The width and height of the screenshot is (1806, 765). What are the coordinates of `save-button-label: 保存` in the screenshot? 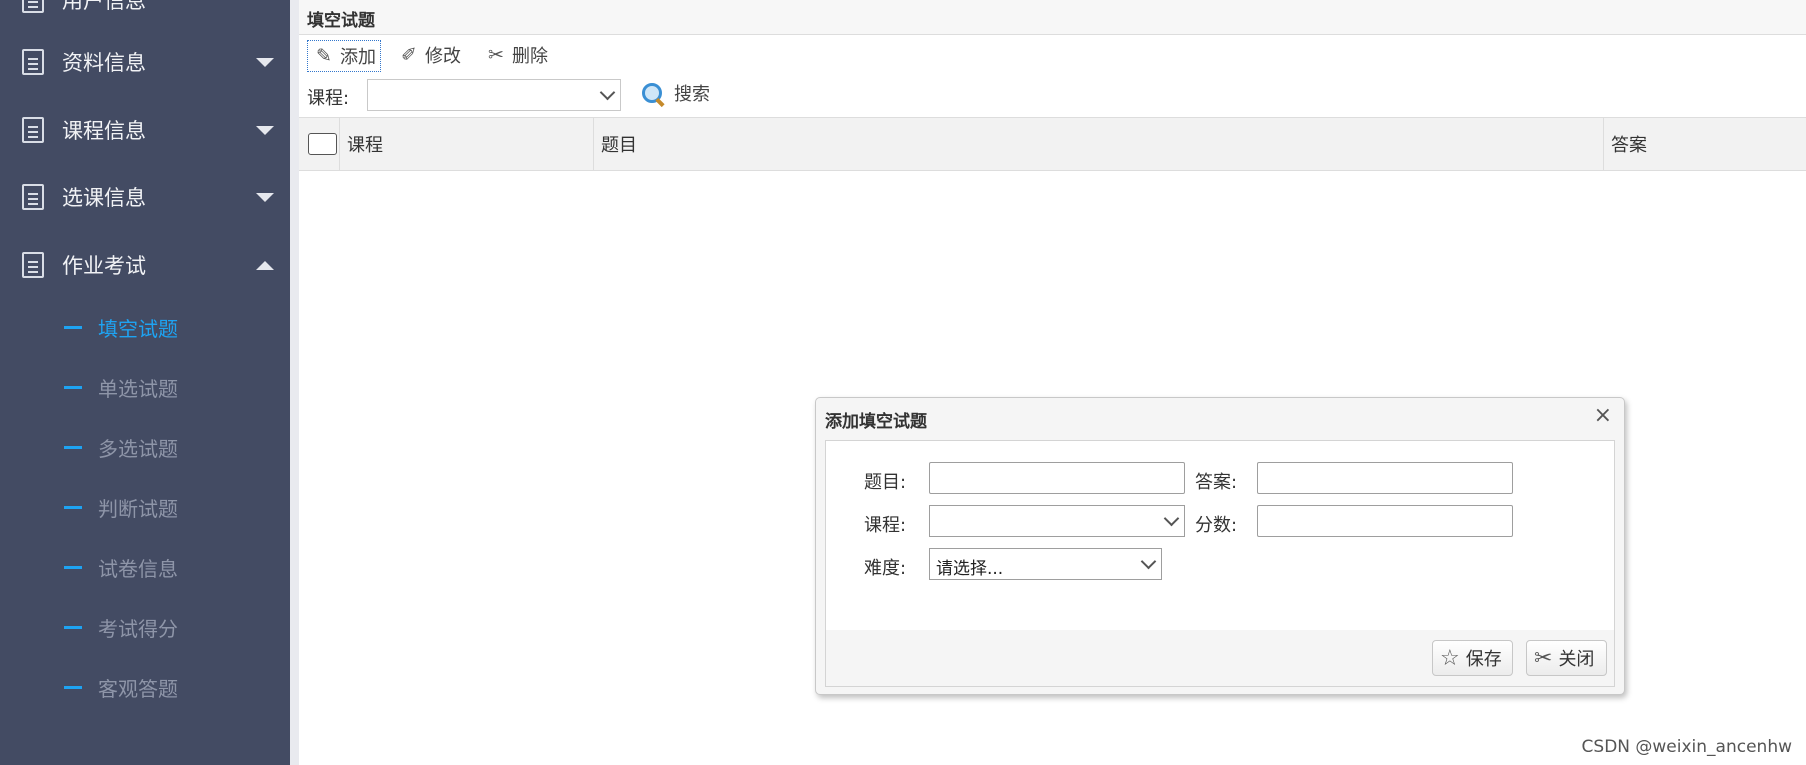 It's located at (1483, 659).